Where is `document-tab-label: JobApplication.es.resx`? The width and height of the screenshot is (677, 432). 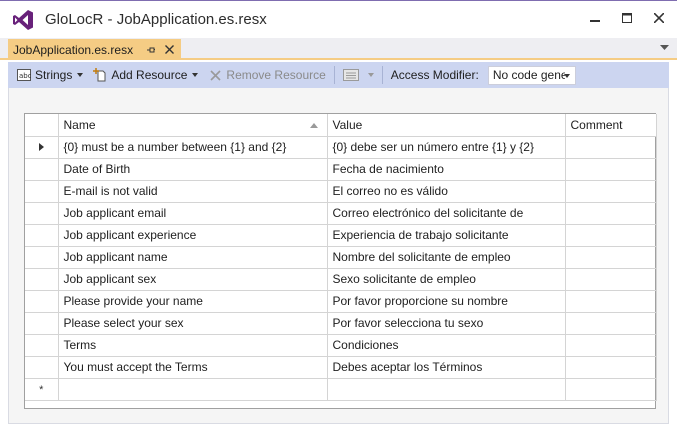
document-tab-label: JobApplication.es.resx is located at coordinates (73, 49).